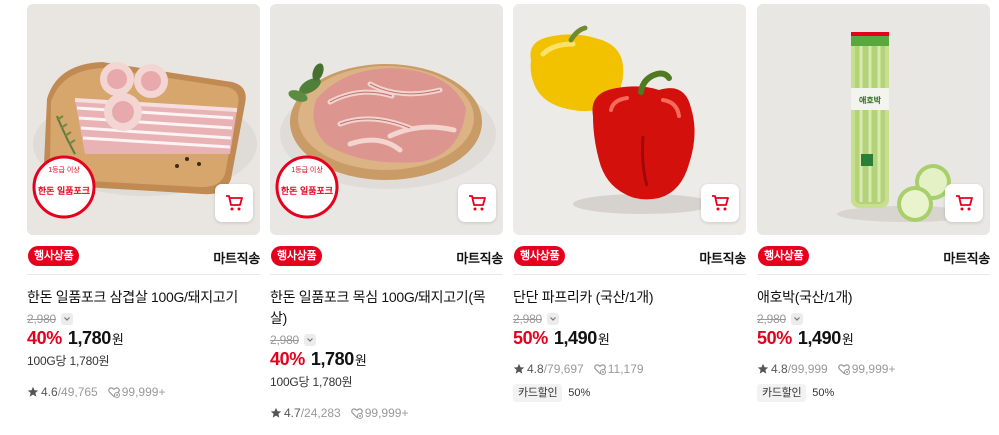  I want to click on product-name: 애호박(국산/1개), so click(873, 297).